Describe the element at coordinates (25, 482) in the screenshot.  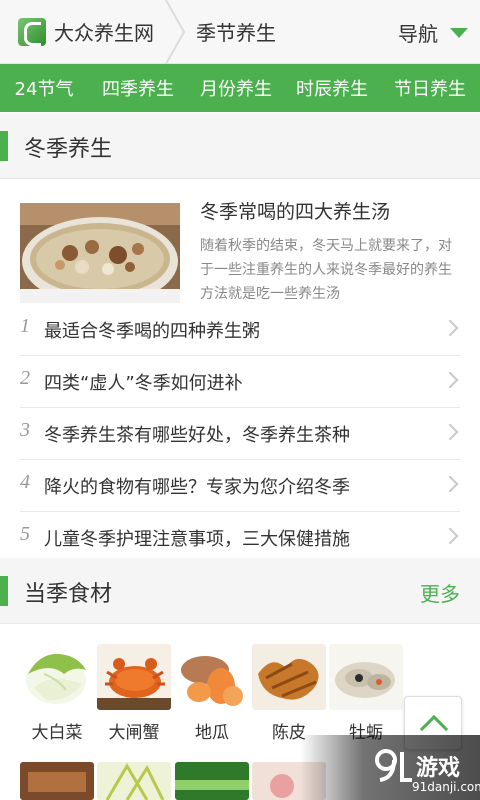
I see `list-item-number: 4` at that location.